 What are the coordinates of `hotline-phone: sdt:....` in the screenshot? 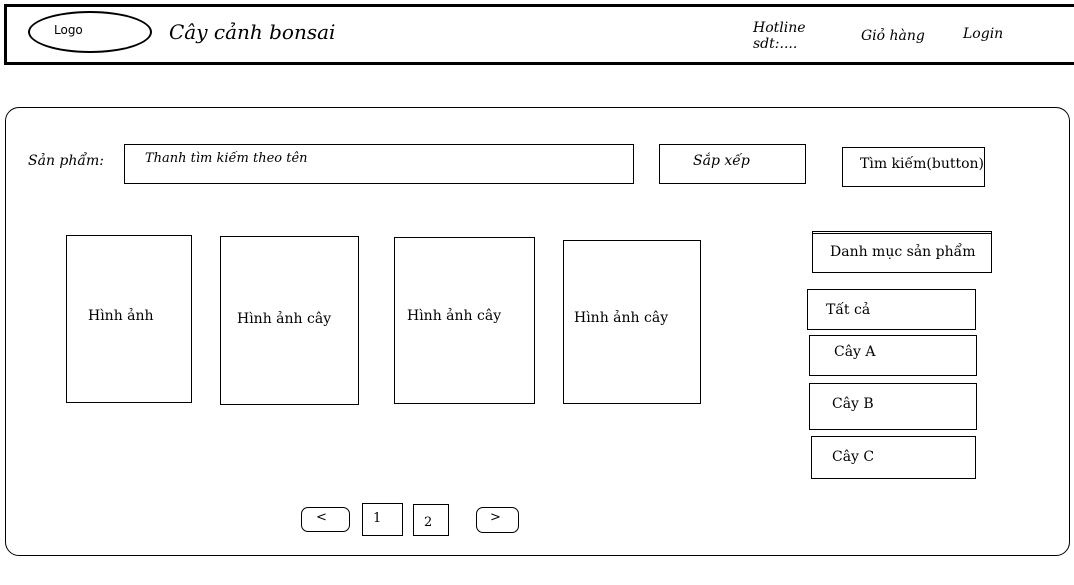 It's located at (775, 44).